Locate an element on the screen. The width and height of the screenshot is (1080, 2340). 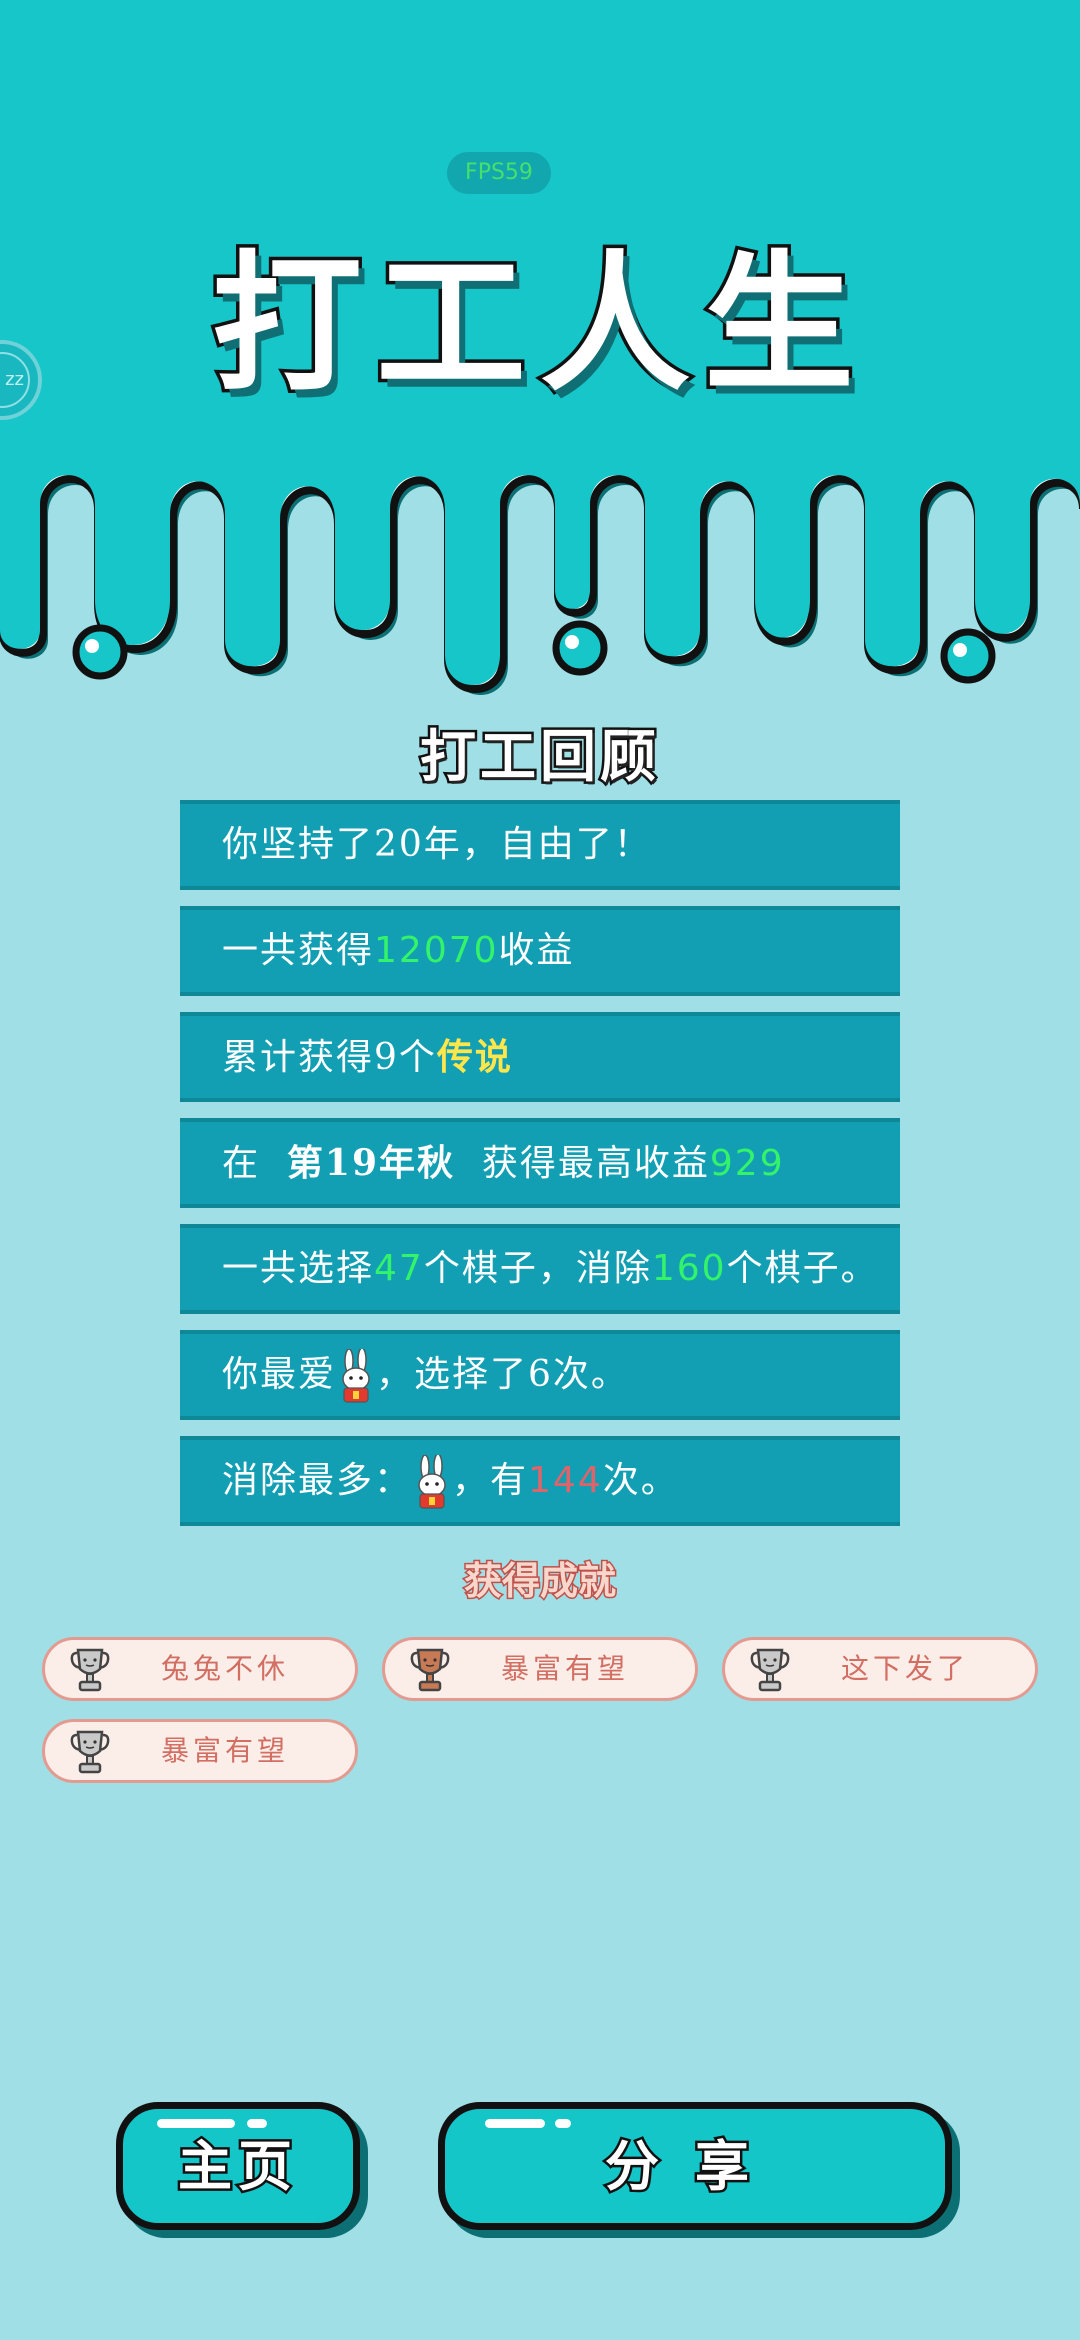
review-row: 一共获得12070收益 is located at coordinates (540, 951).